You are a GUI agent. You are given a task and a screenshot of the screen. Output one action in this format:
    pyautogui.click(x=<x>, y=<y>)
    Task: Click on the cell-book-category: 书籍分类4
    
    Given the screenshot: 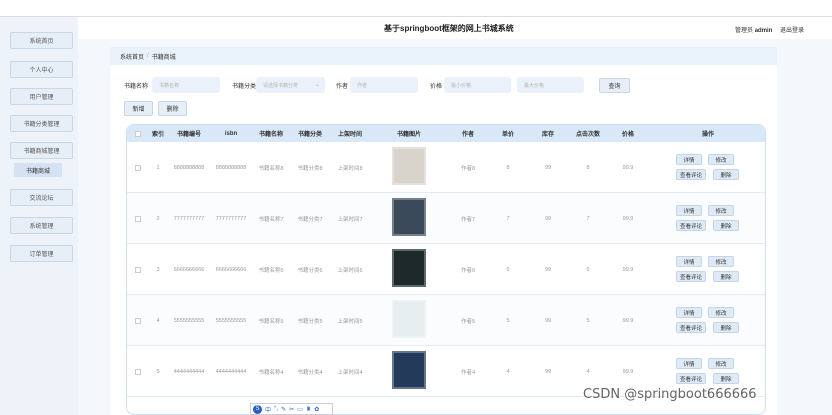 What is the action you would take?
    pyautogui.click(x=310, y=372)
    